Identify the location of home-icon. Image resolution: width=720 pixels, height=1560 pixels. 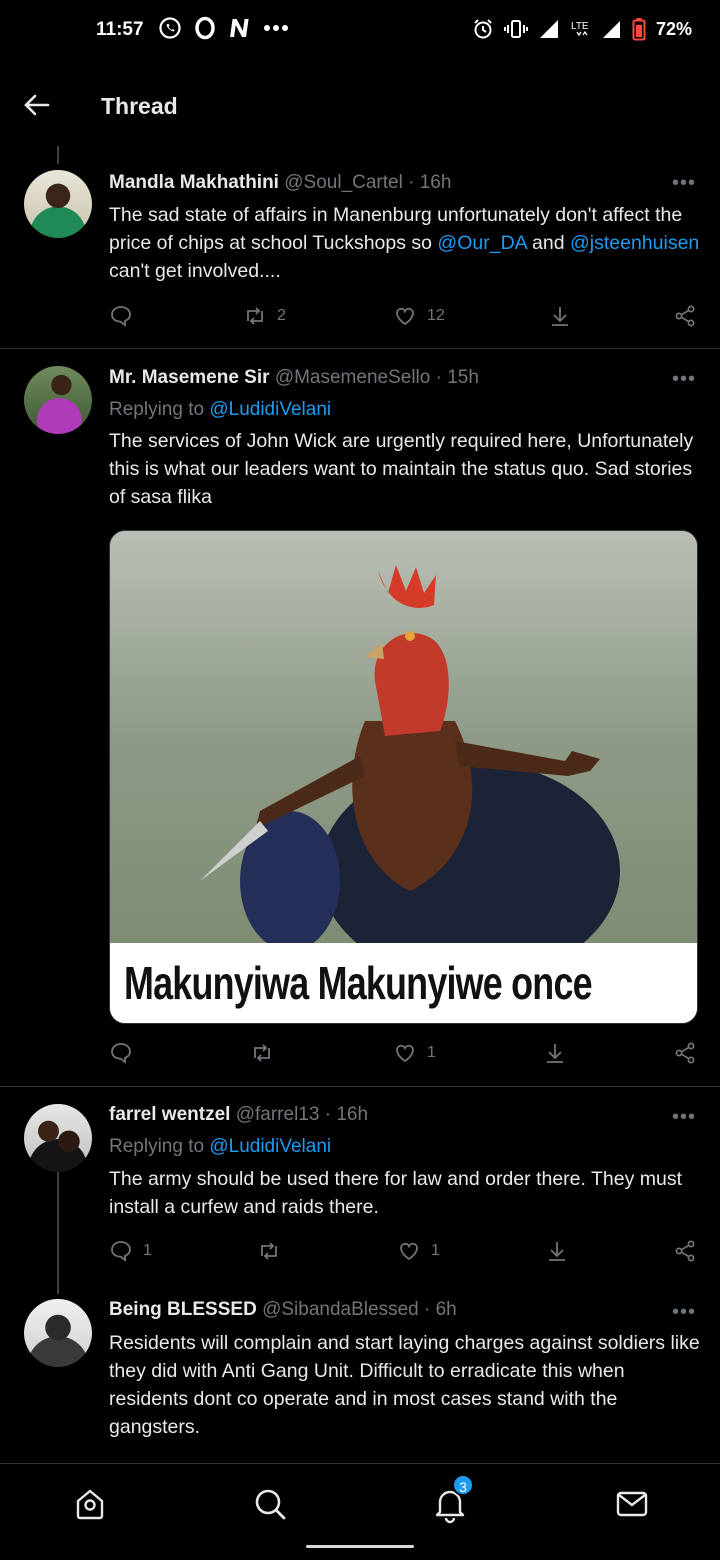
(90, 1504).